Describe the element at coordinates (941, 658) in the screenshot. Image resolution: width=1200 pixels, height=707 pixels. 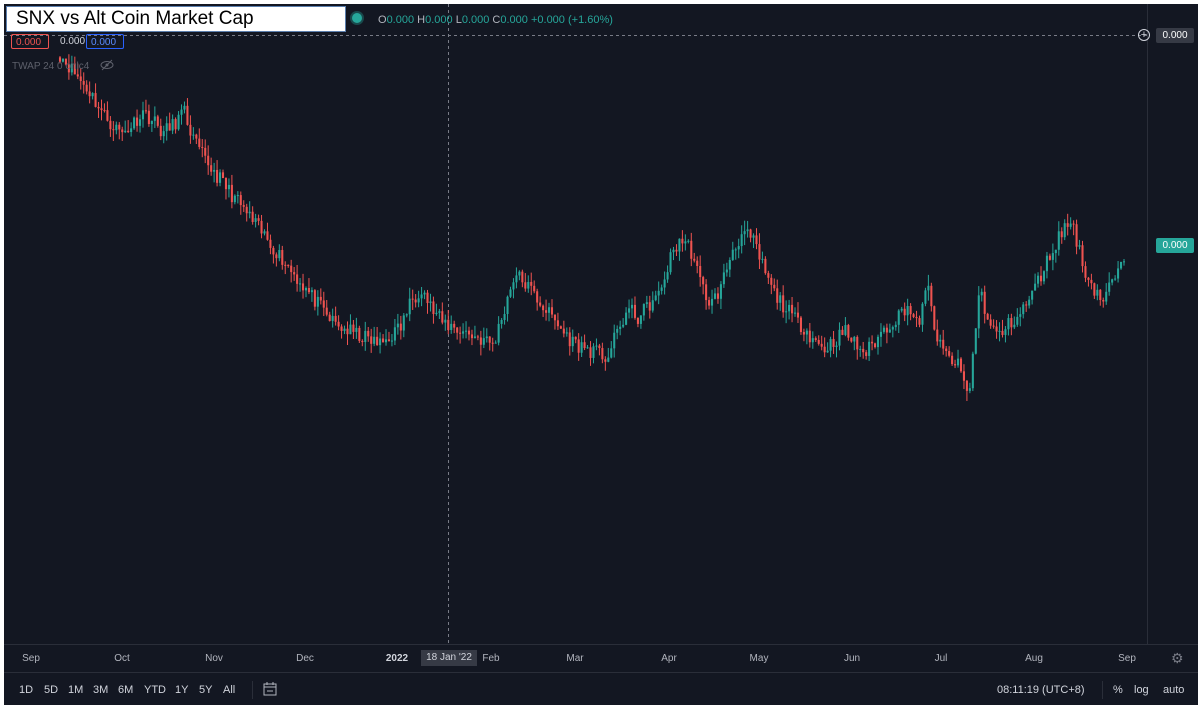
I see `x-tick-label: Jul` at that location.